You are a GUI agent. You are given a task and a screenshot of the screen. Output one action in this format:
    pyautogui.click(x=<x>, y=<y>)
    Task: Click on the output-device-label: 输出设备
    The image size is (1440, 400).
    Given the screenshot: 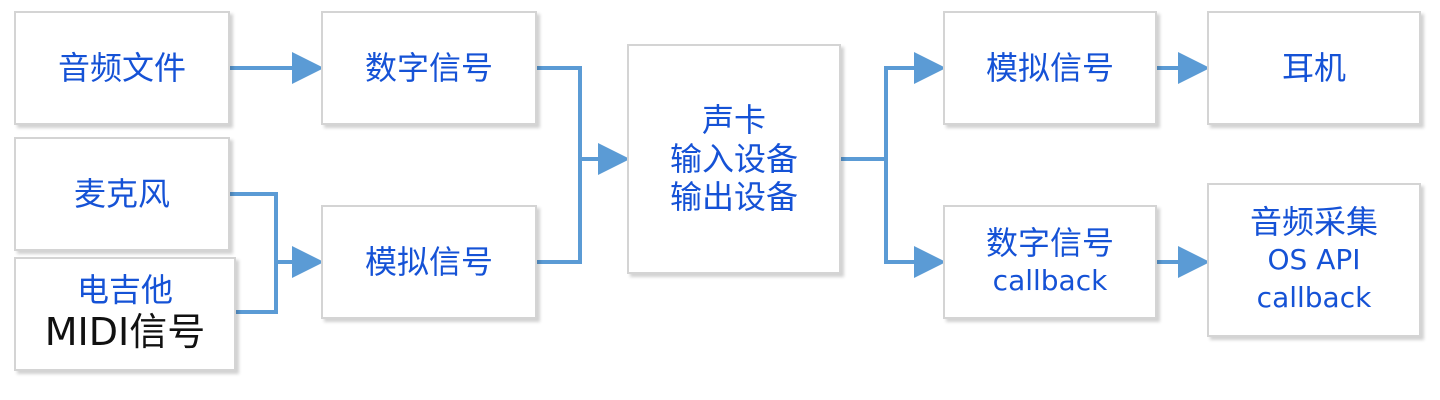 What is the action you would take?
    pyautogui.click(x=733, y=197)
    